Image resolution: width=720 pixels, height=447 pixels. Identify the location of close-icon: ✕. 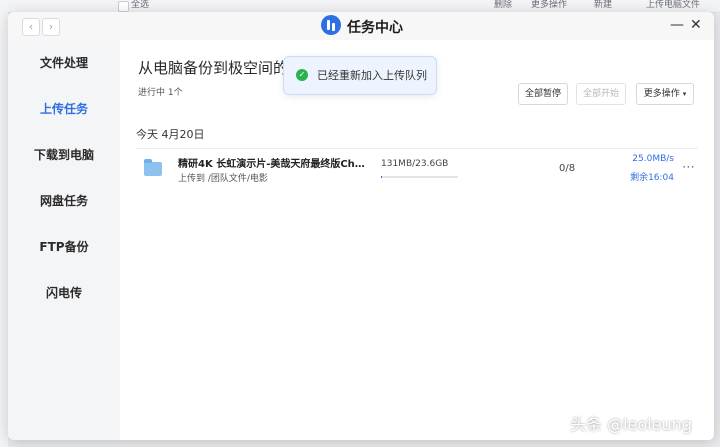
(696, 25).